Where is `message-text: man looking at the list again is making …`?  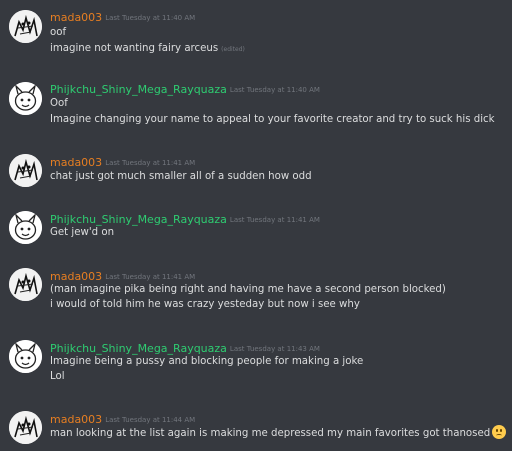 message-text: man looking at the list again is making … is located at coordinates (278, 433).